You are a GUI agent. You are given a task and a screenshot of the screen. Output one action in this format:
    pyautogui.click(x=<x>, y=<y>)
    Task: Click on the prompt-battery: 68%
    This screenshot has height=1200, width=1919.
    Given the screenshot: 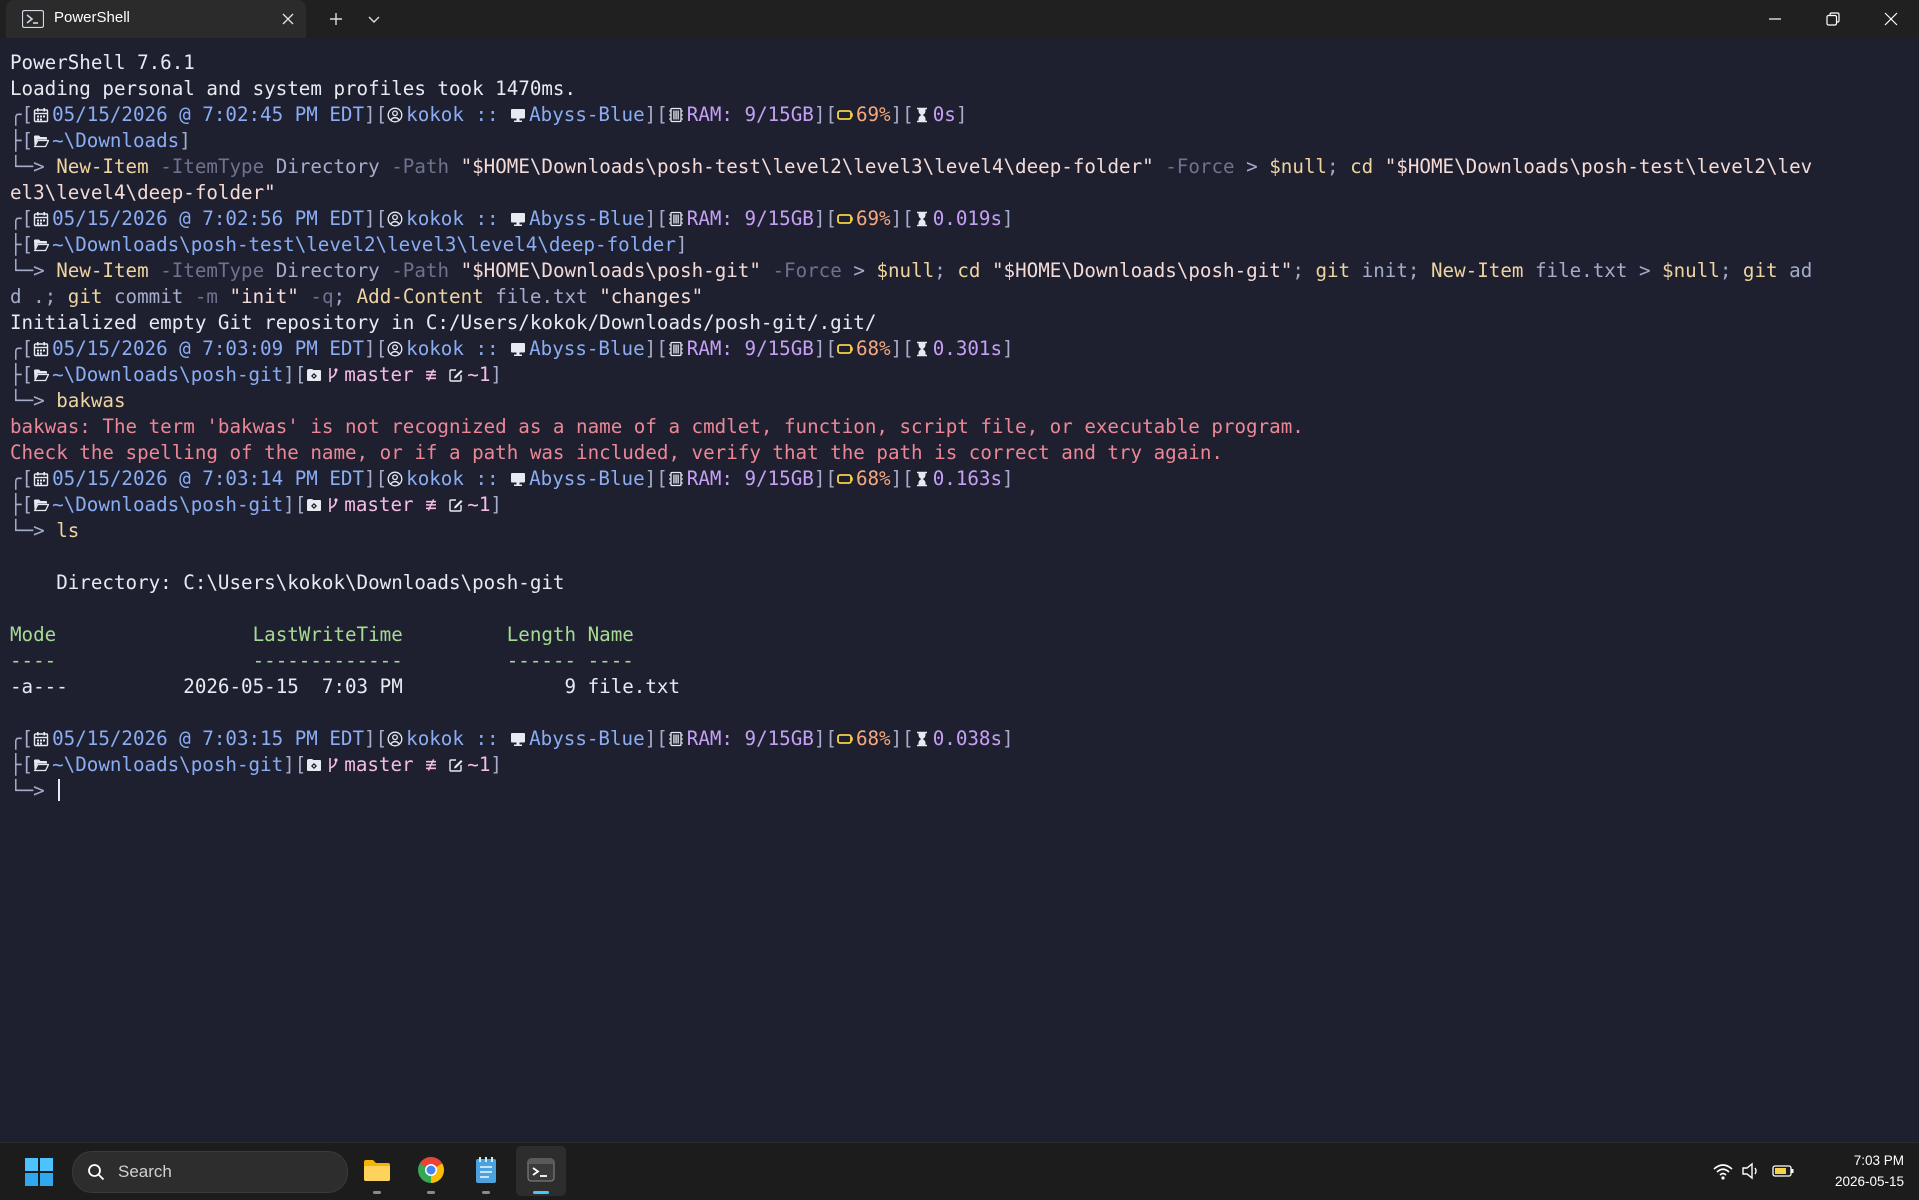 What is the action you would take?
    pyautogui.click(x=873, y=738)
    